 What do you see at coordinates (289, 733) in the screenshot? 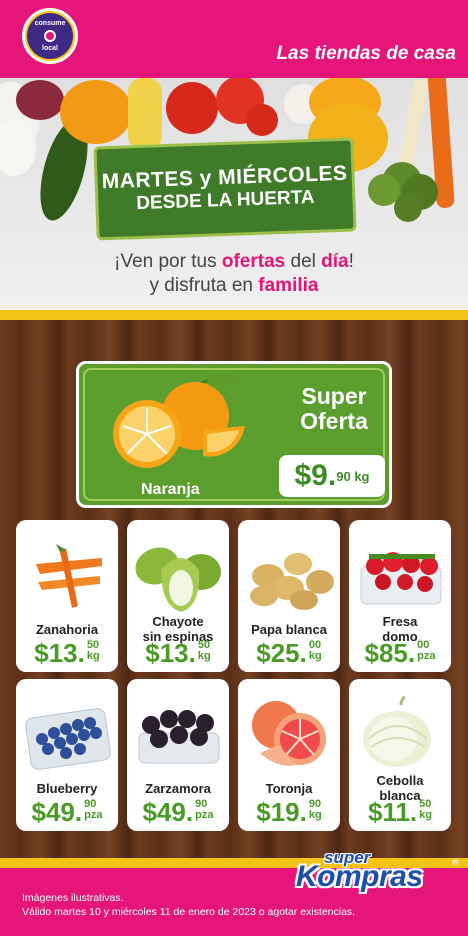
I see `grapefruit-image` at bounding box center [289, 733].